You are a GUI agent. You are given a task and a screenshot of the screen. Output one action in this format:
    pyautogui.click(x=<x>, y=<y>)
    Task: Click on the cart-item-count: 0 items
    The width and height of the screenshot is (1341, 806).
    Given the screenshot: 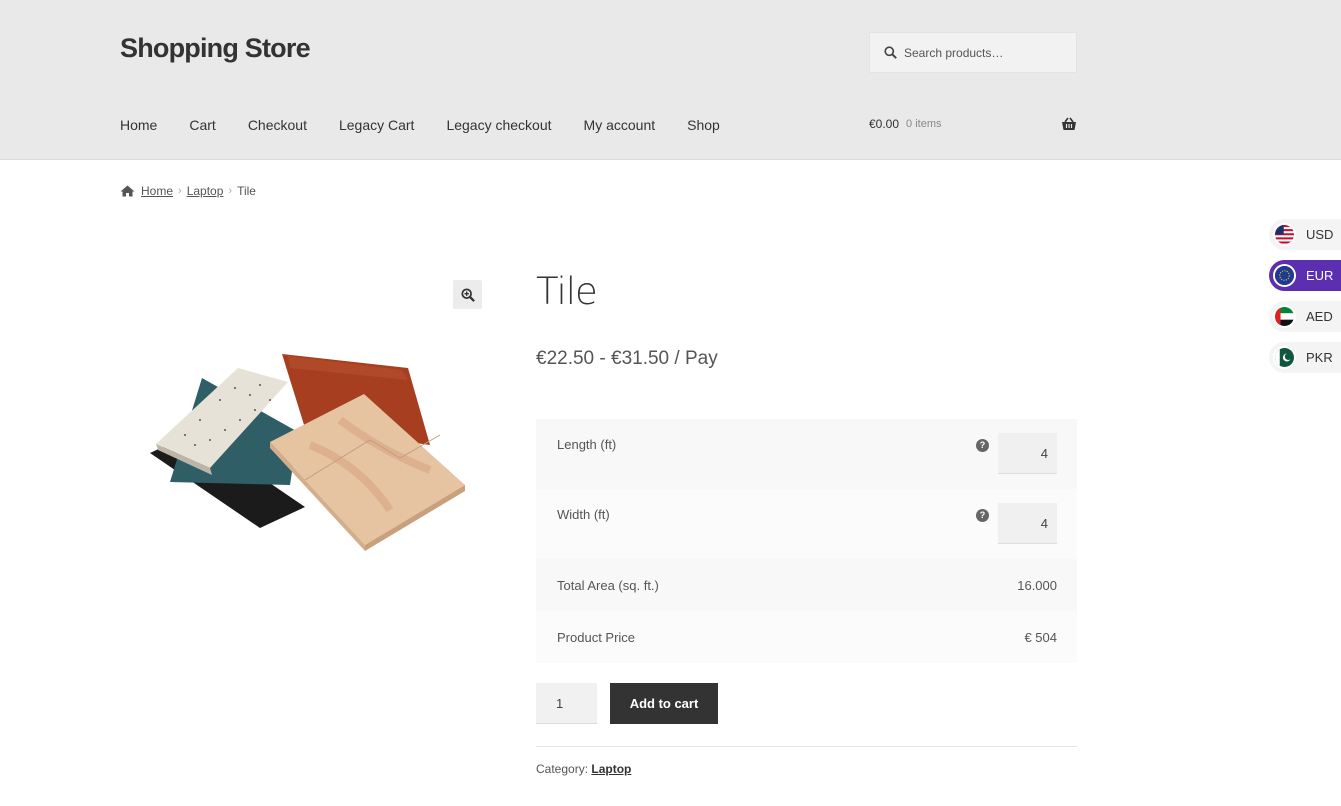 What is the action you would take?
    pyautogui.click(x=924, y=124)
    